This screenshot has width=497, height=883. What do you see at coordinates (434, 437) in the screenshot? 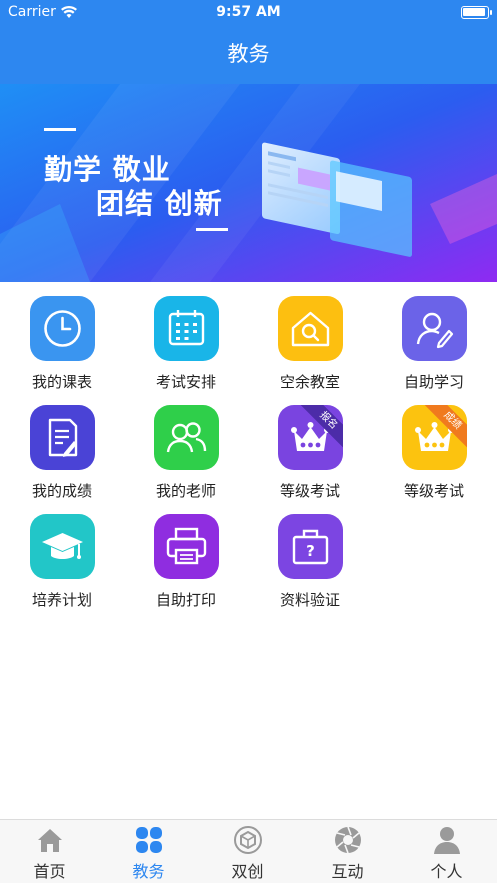
I see `crown-icon: 成绩` at bounding box center [434, 437].